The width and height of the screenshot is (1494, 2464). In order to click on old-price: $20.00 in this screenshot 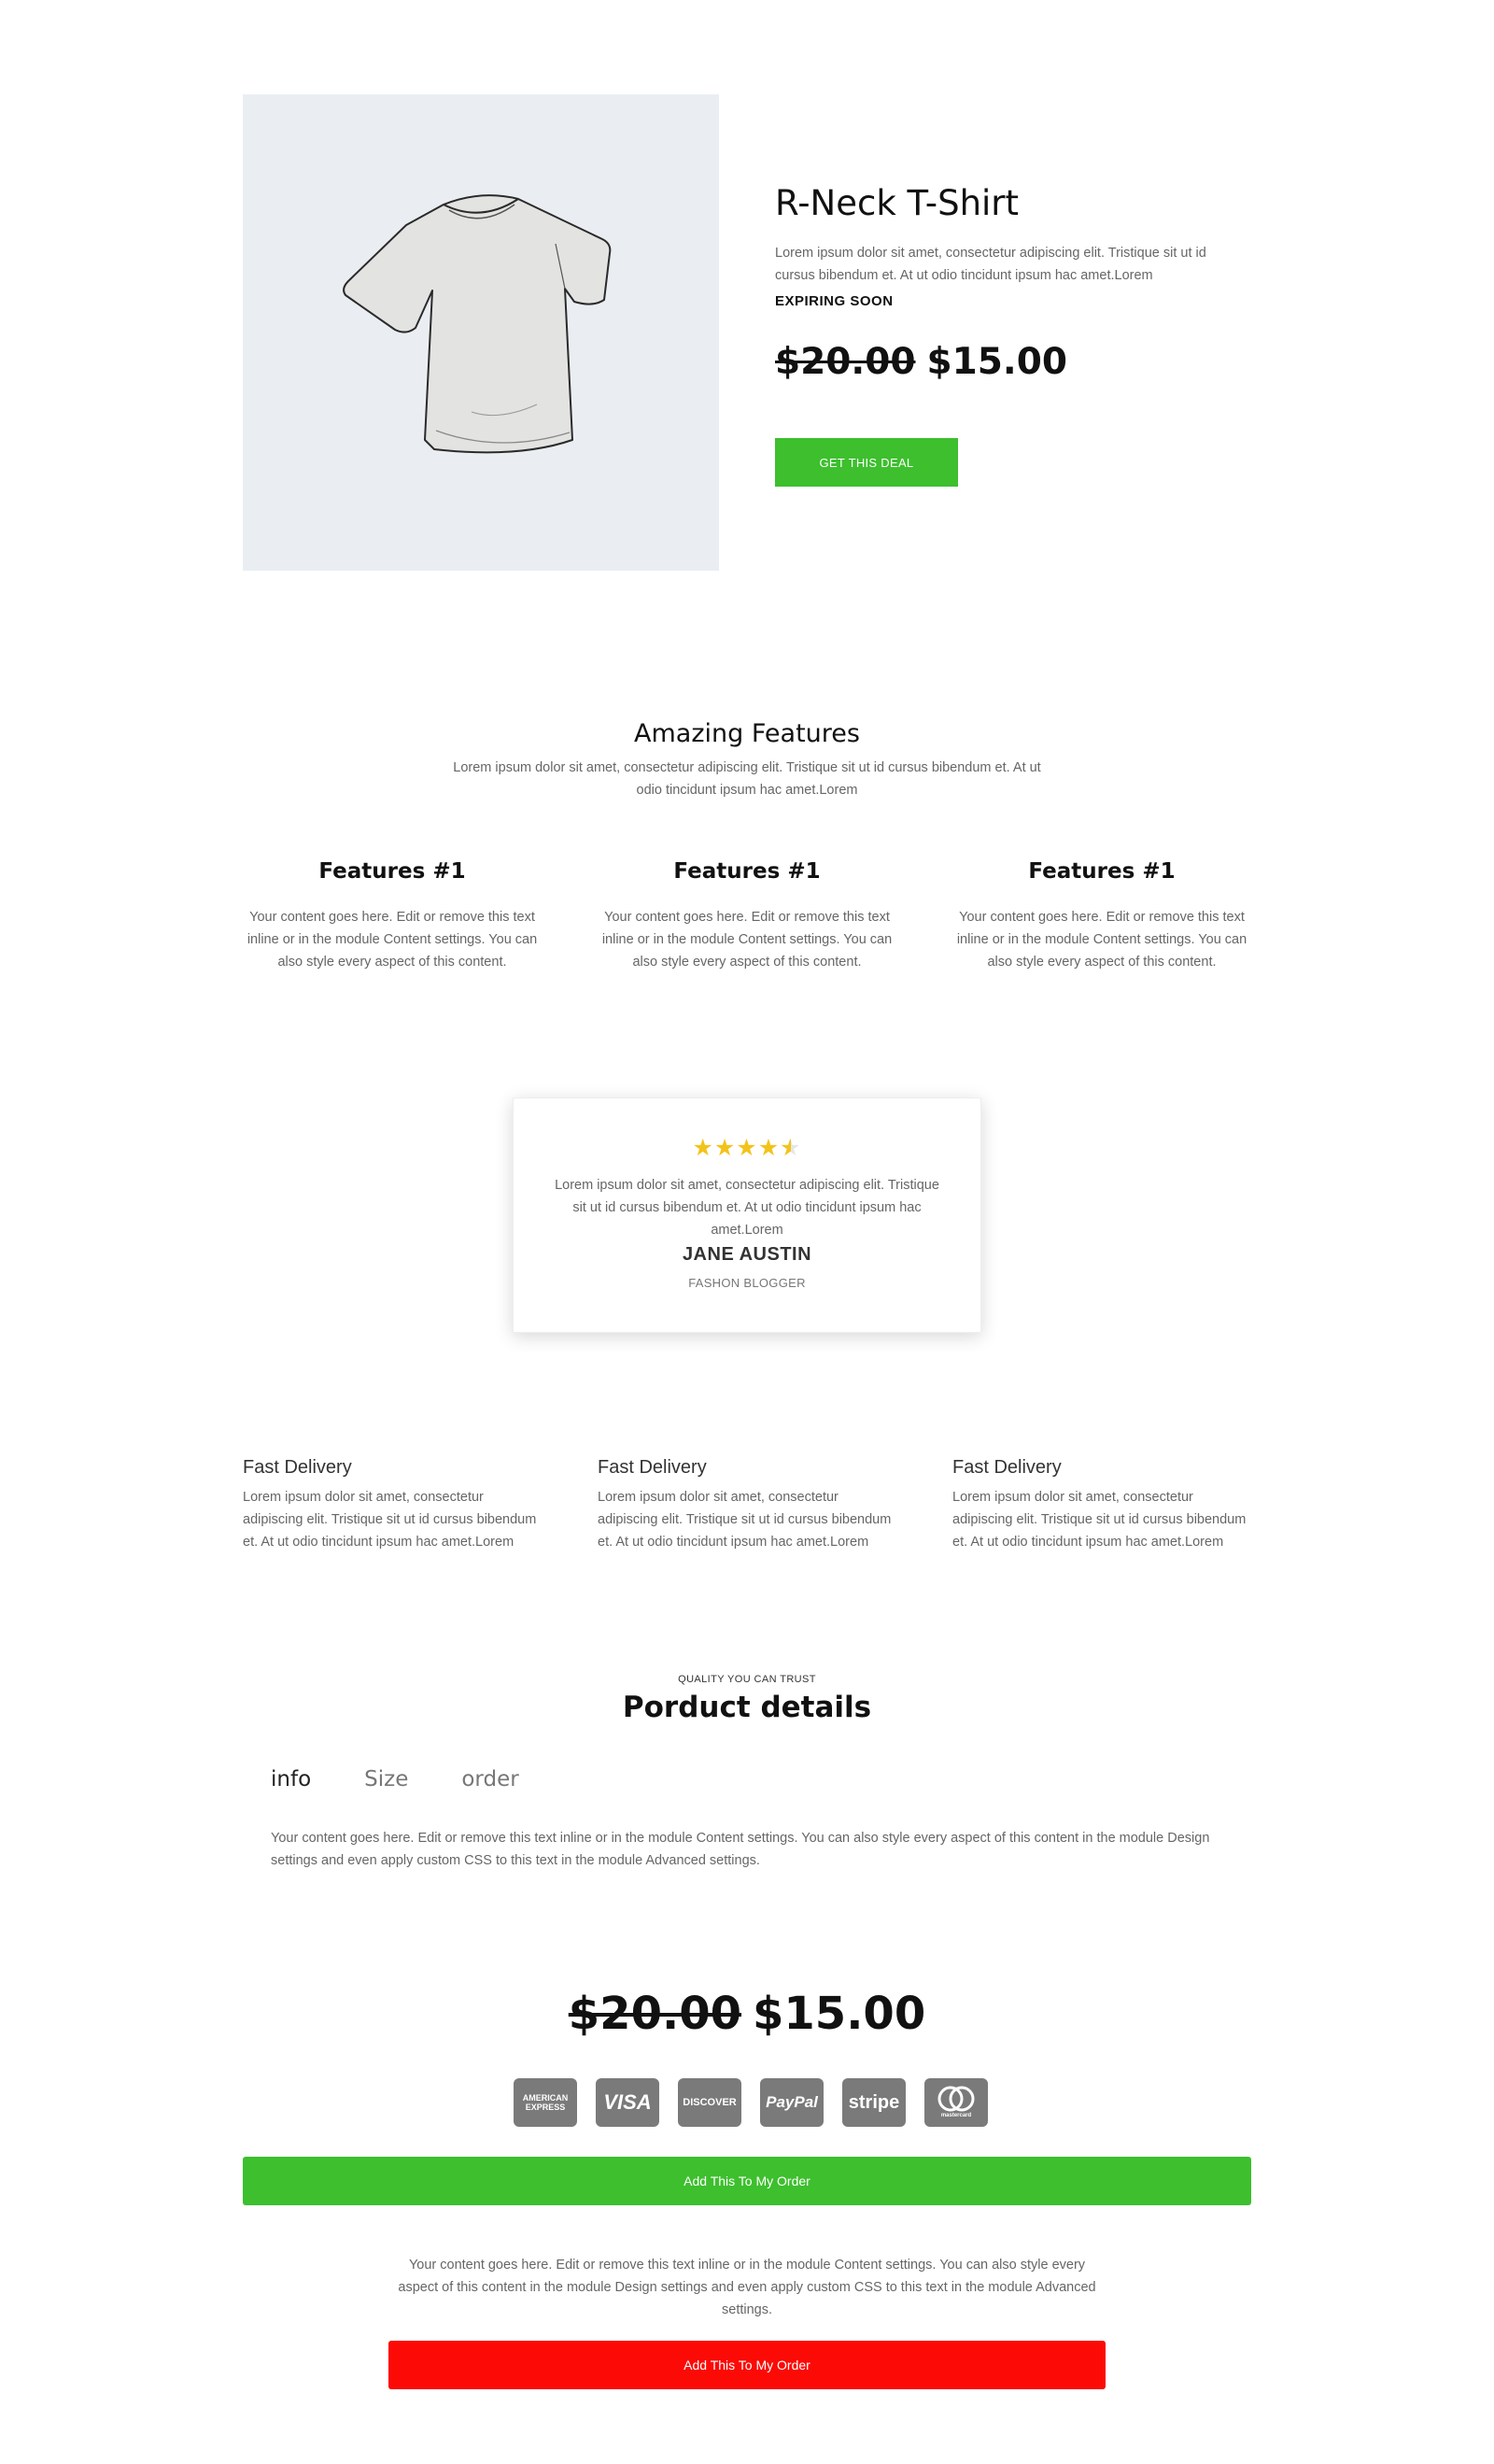, I will do `click(845, 362)`.